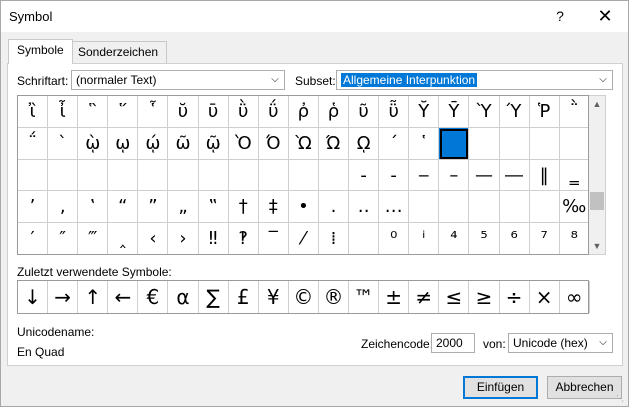 This screenshot has width=629, height=407. I want to click on symbol-cell: ῢ, so click(243, 112).